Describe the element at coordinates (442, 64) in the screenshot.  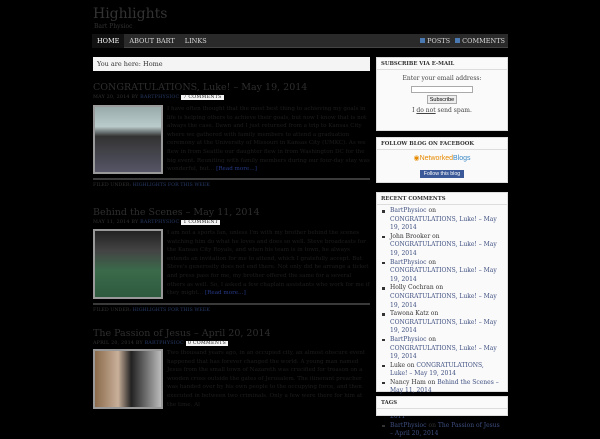
I see `widget-heading: SUBSCRIBE VIA E-MAIL` at that location.